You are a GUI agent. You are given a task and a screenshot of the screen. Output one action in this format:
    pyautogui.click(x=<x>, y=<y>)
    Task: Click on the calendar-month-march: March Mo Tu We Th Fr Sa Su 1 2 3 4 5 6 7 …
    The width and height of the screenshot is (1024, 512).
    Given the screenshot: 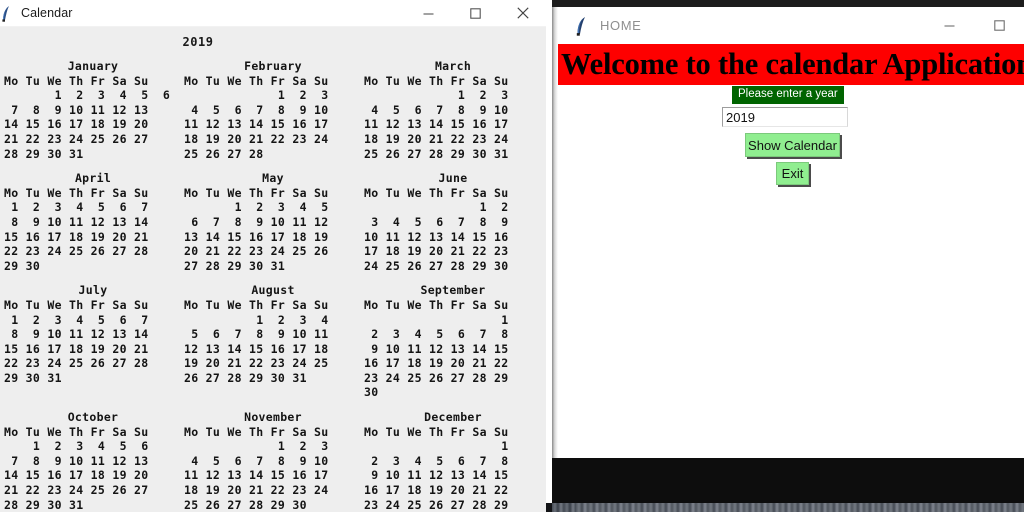 What is the action you would take?
    pyautogui.click(x=454, y=110)
    